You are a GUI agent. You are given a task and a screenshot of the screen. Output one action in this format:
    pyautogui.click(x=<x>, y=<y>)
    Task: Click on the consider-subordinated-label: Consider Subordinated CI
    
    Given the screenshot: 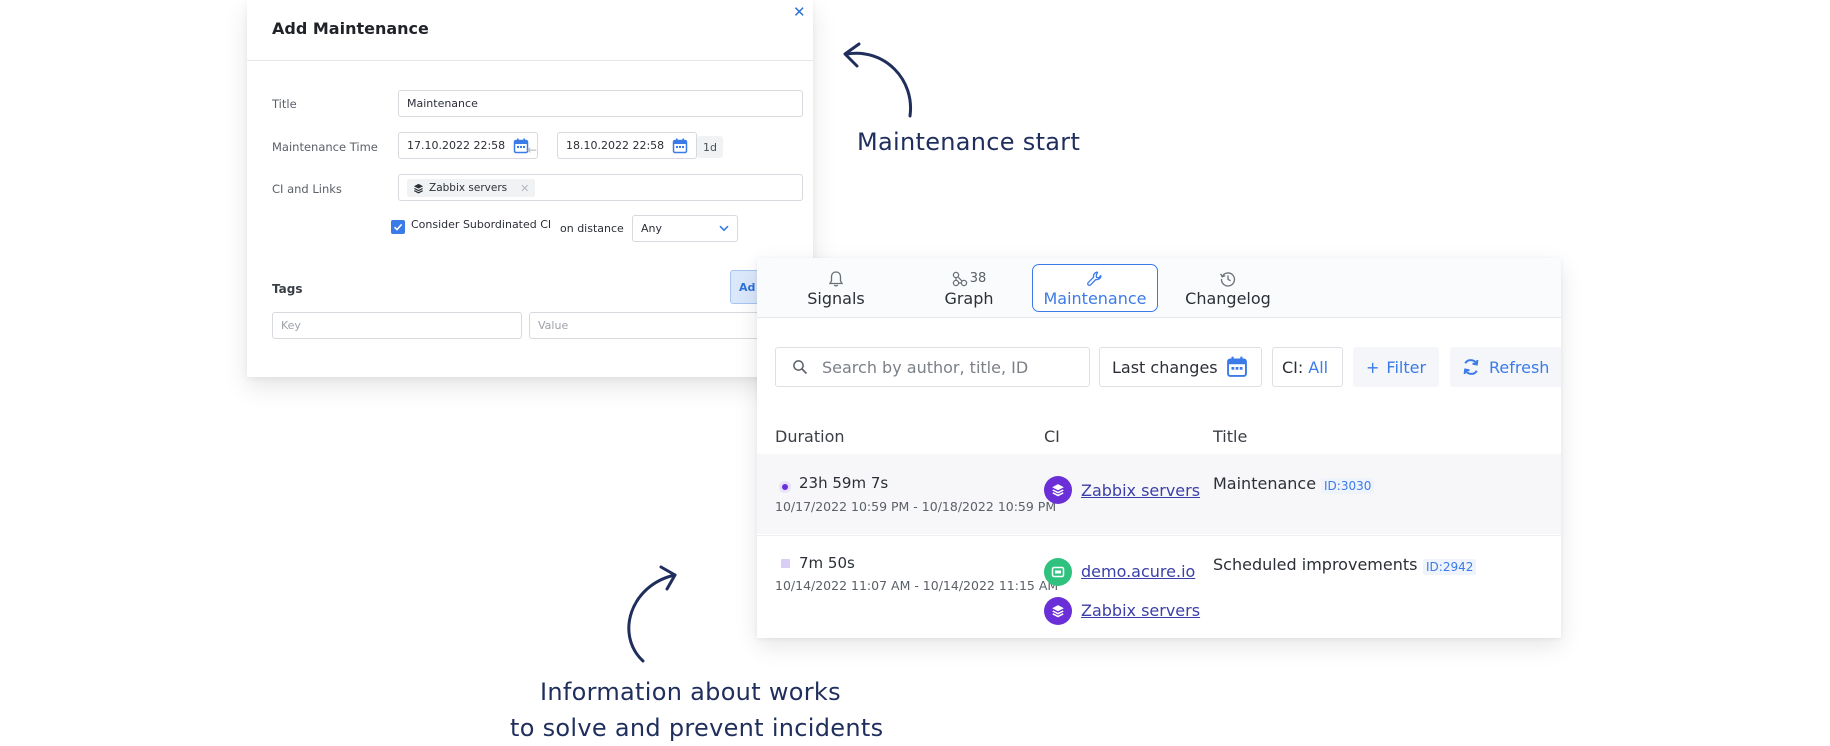 What is the action you would take?
    pyautogui.click(x=481, y=224)
    